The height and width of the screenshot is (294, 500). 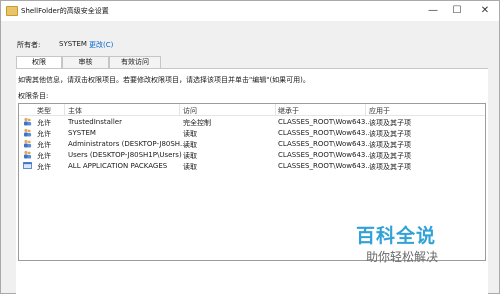 What do you see at coordinates (73, 44) in the screenshot?
I see `owner-value: SYSTEM` at bounding box center [73, 44].